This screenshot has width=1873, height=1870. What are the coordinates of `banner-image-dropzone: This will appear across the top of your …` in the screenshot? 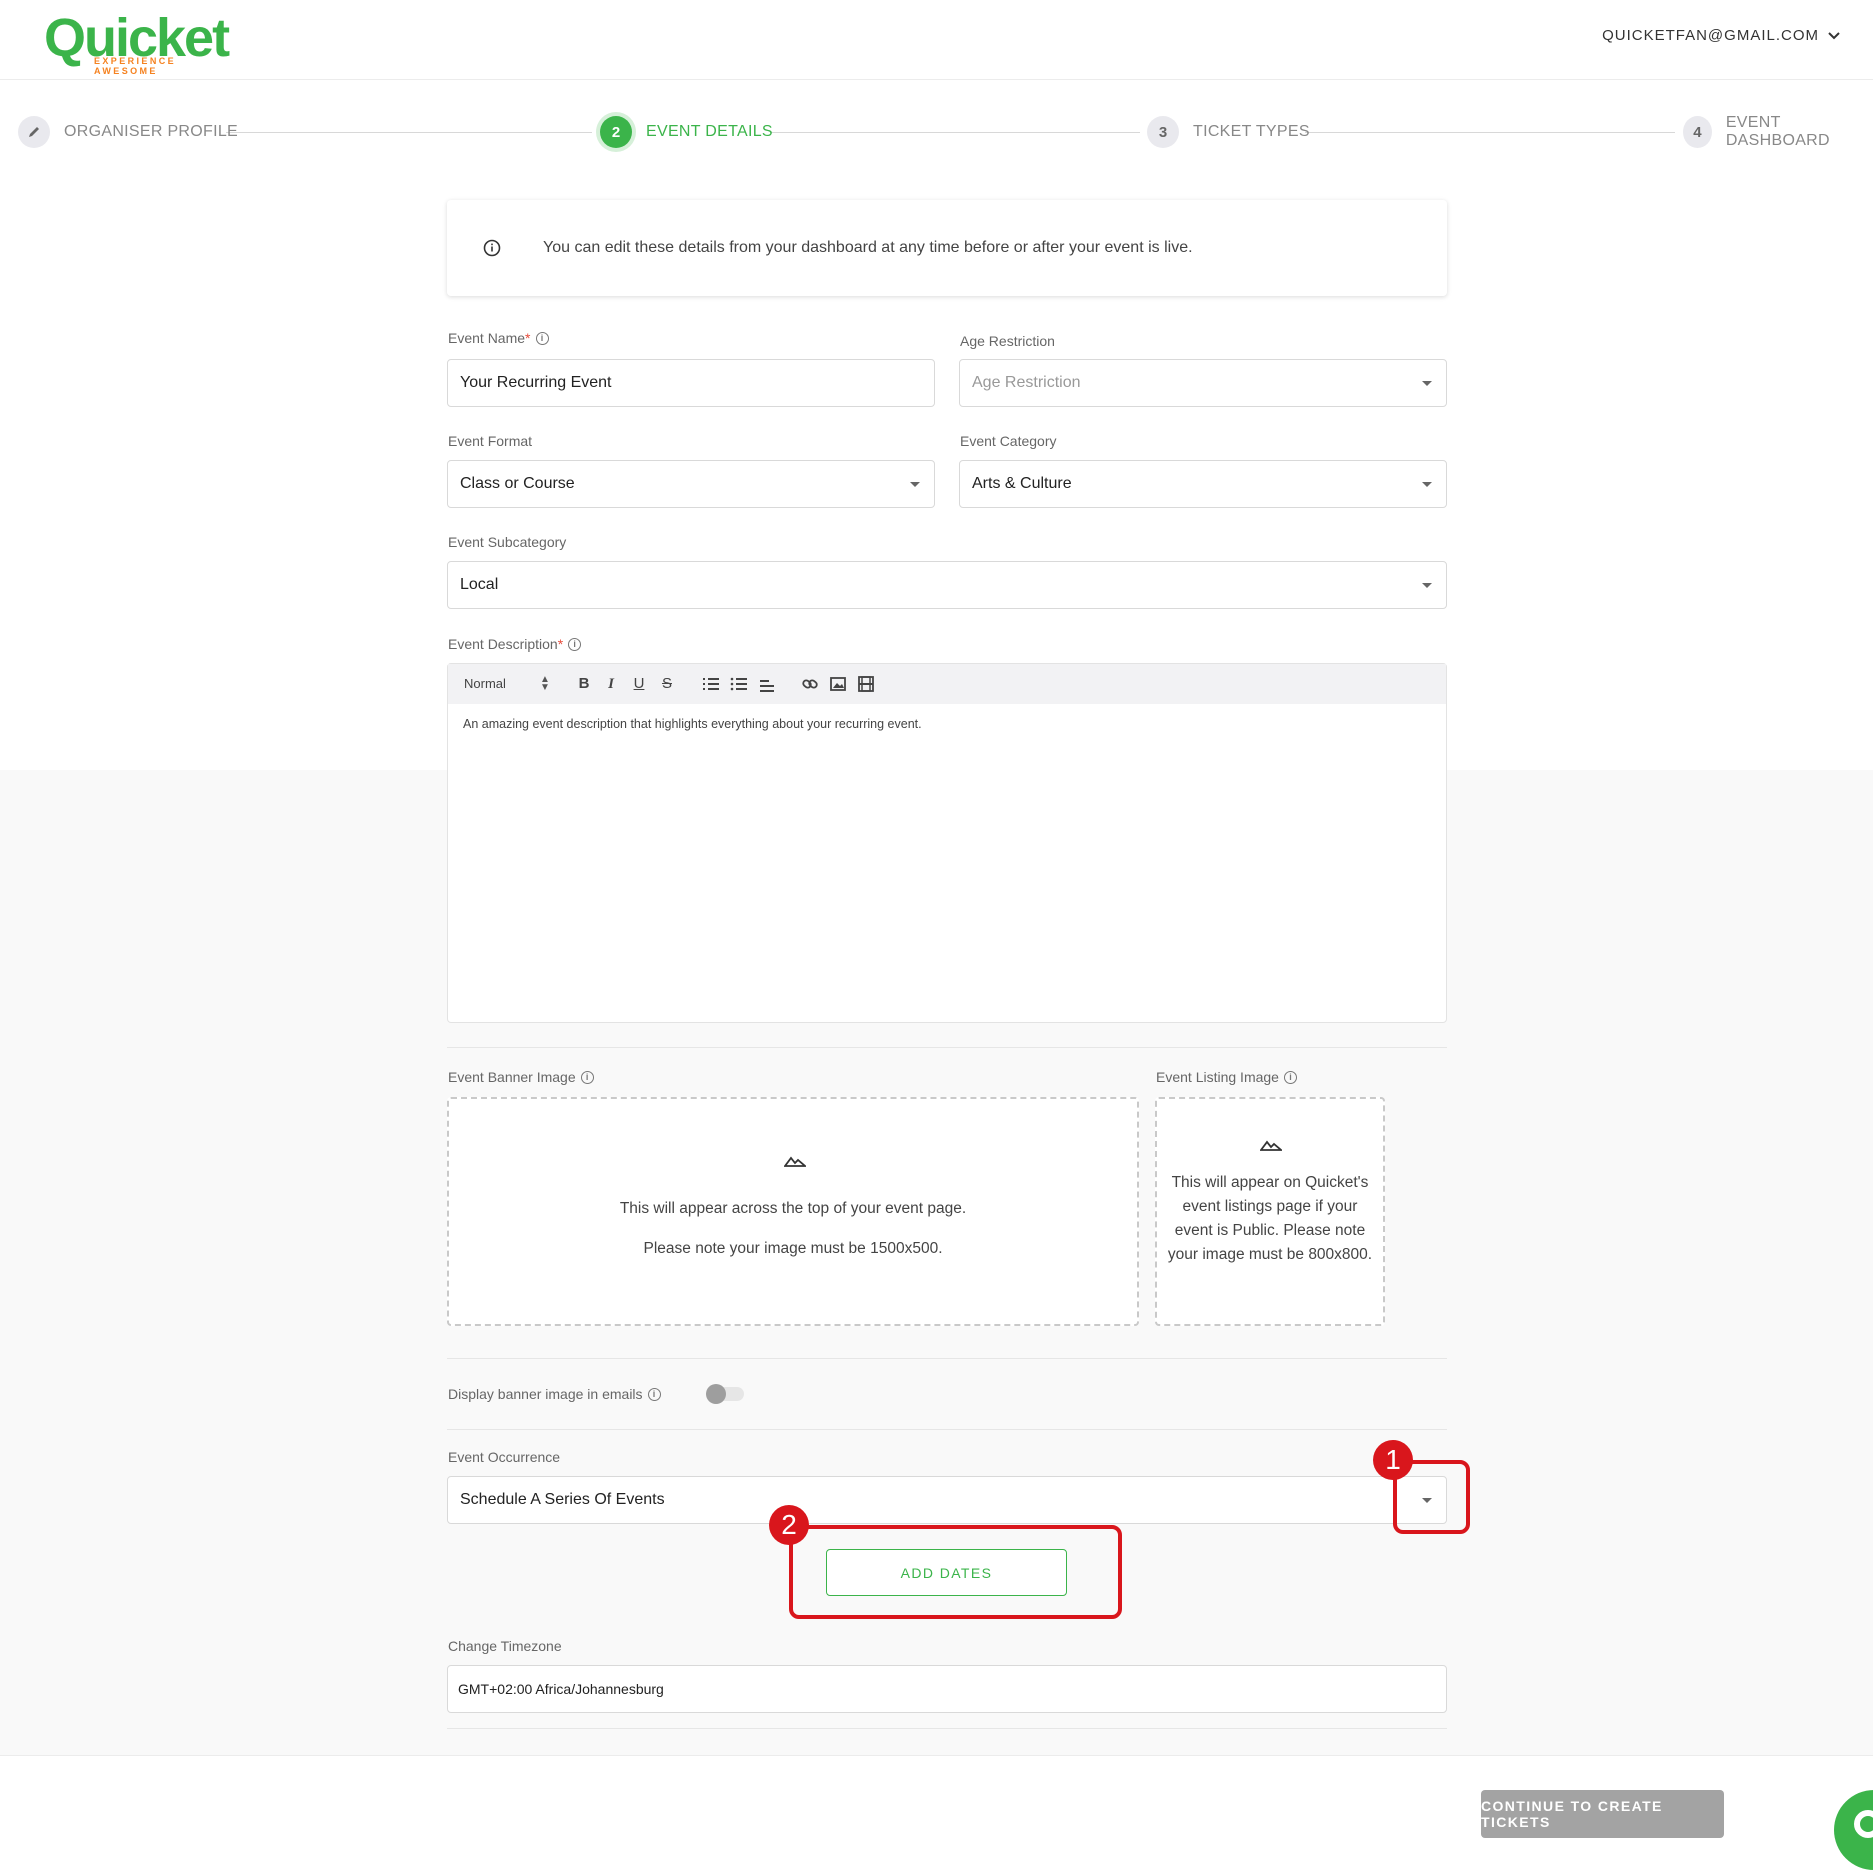 It's located at (793, 1211).